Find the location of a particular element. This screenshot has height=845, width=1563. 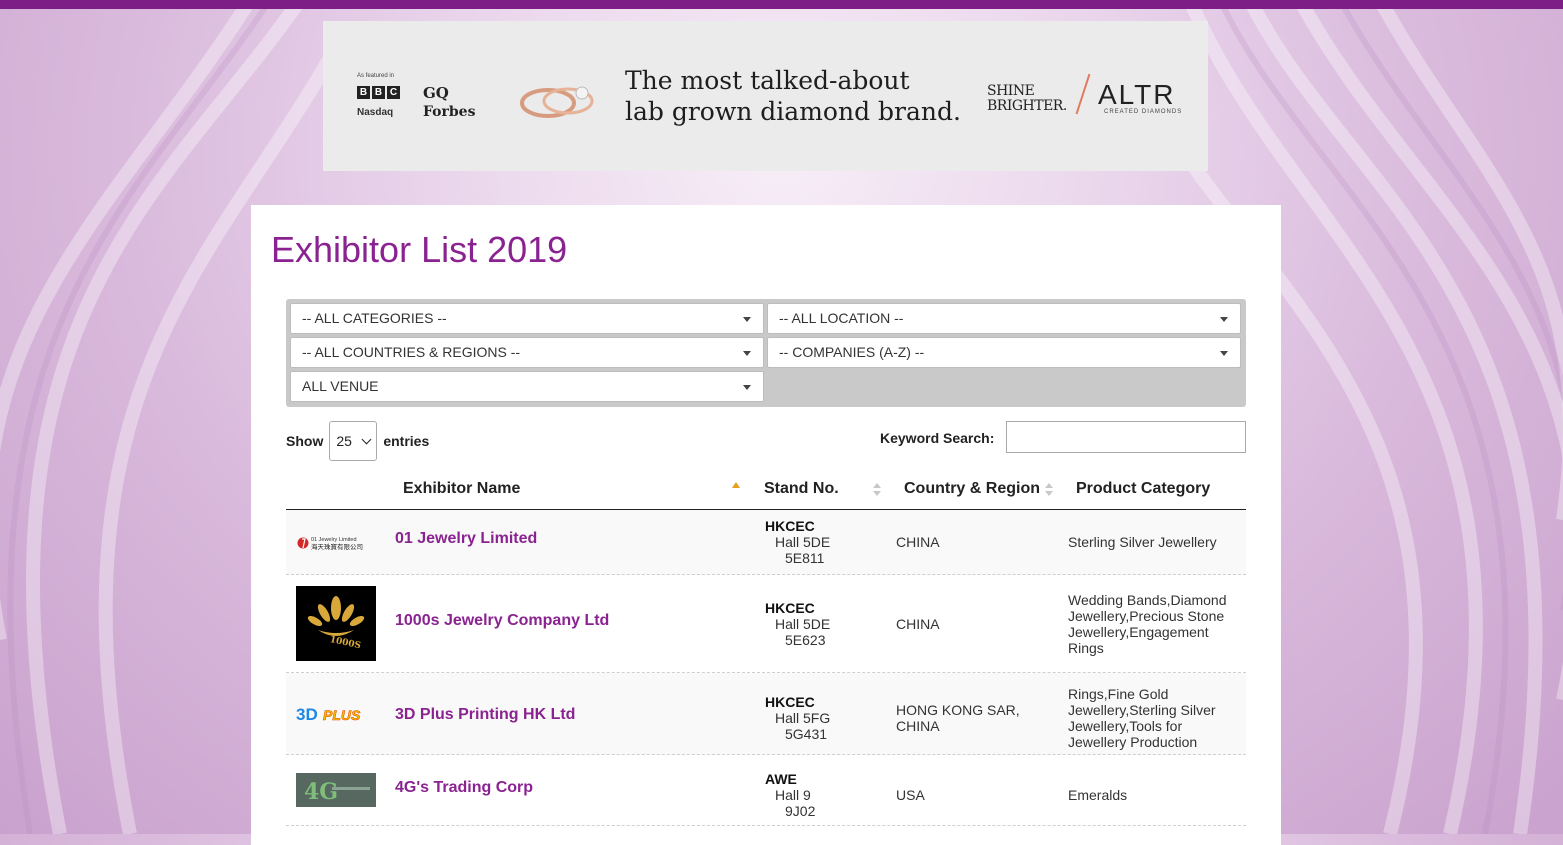

logo-4g-graphic: 4G is located at coordinates (336, 790).